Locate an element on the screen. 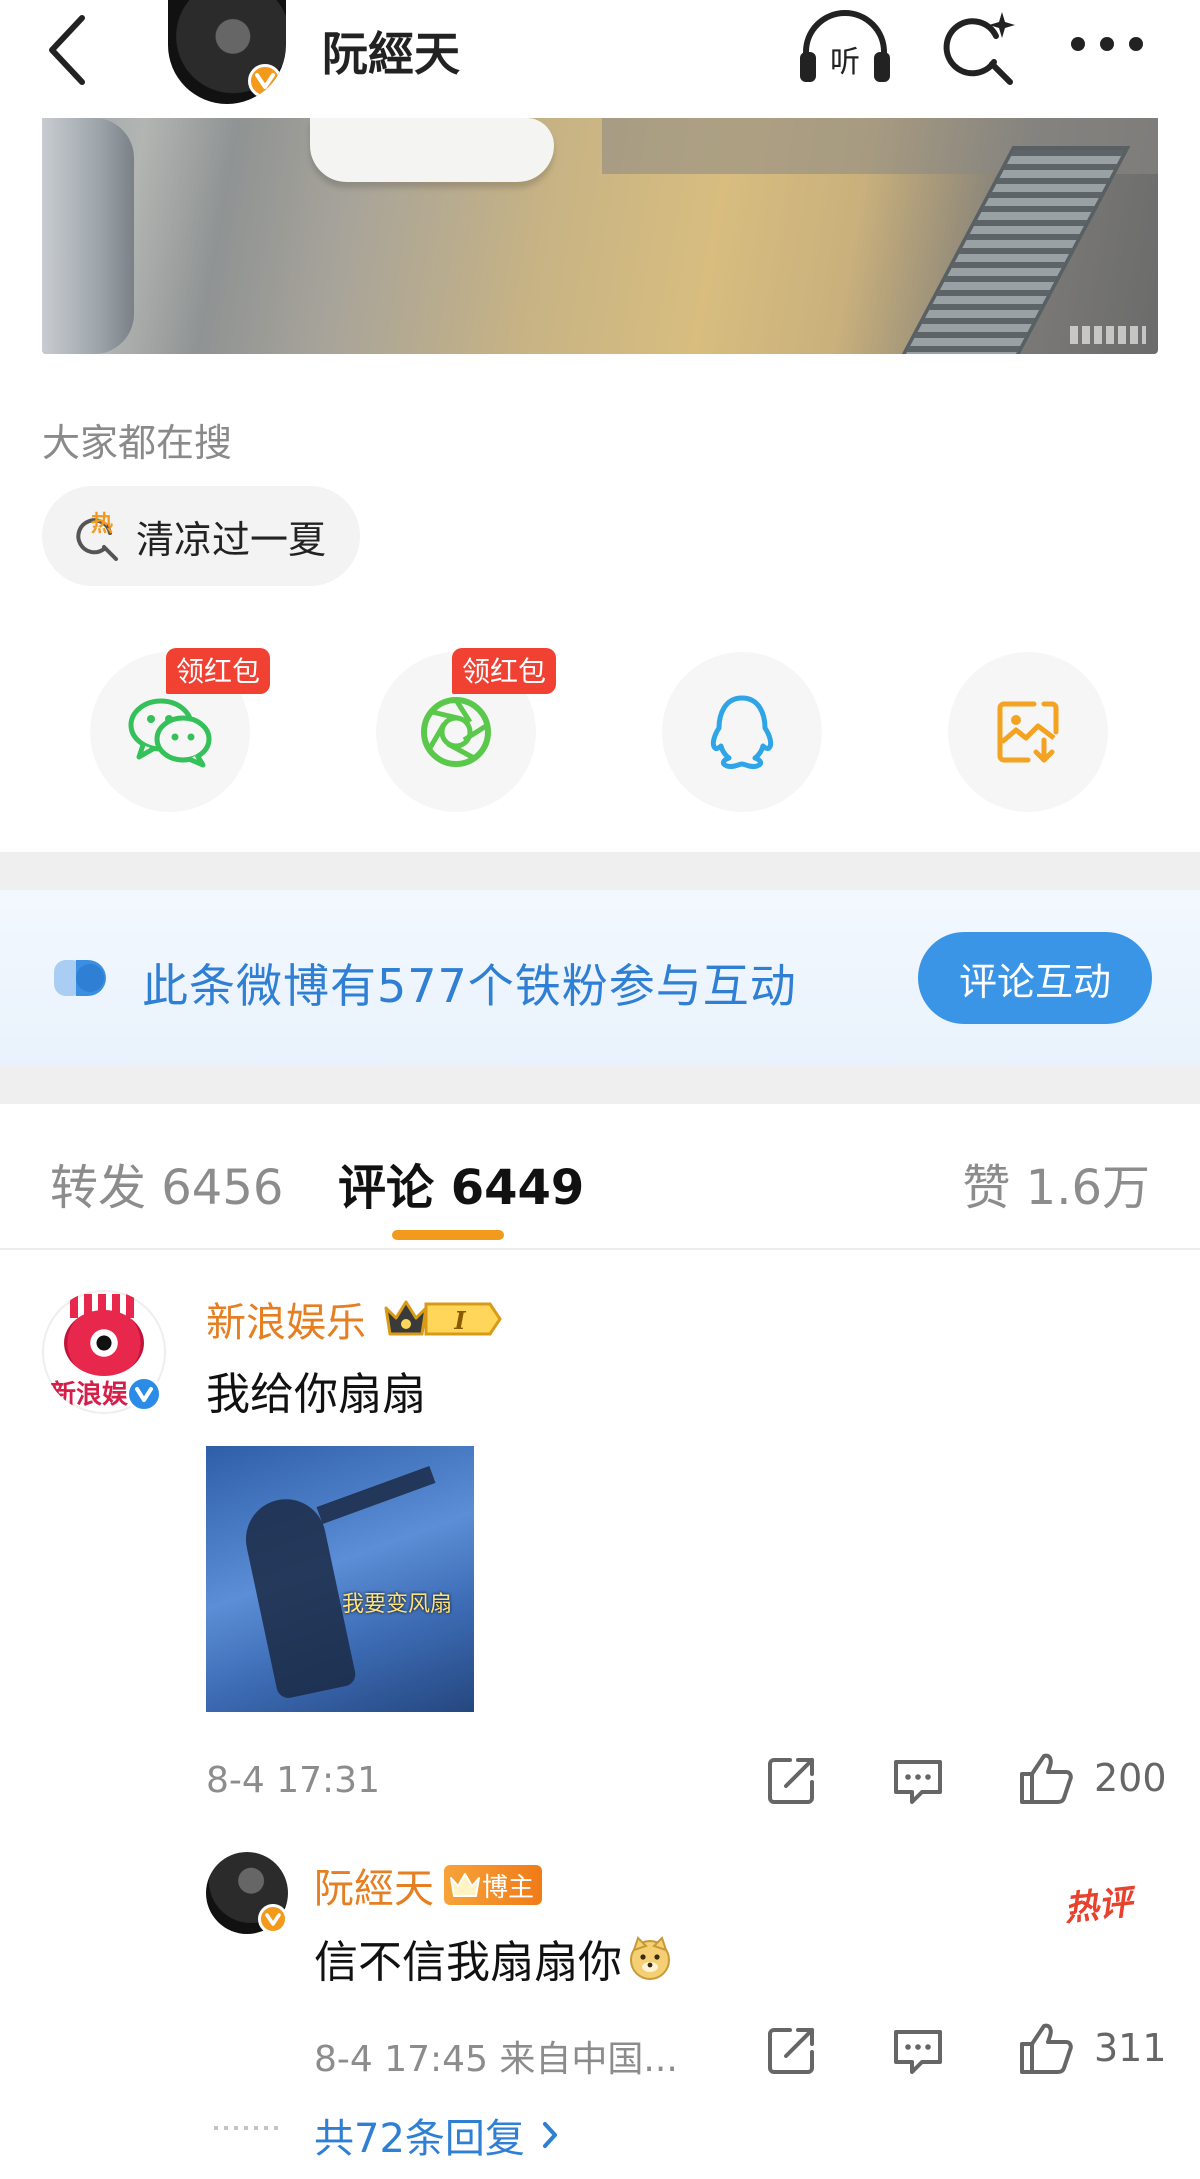 Image resolution: width=1200 pixels, height=2179 pixels. moments-aperture-icon is located at coordinates (456, 732).